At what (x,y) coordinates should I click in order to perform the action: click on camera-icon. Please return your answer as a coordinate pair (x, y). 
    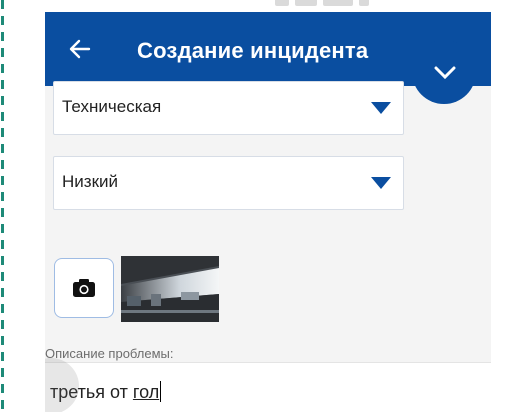
    Looking at the image, I should click on (84, 288).